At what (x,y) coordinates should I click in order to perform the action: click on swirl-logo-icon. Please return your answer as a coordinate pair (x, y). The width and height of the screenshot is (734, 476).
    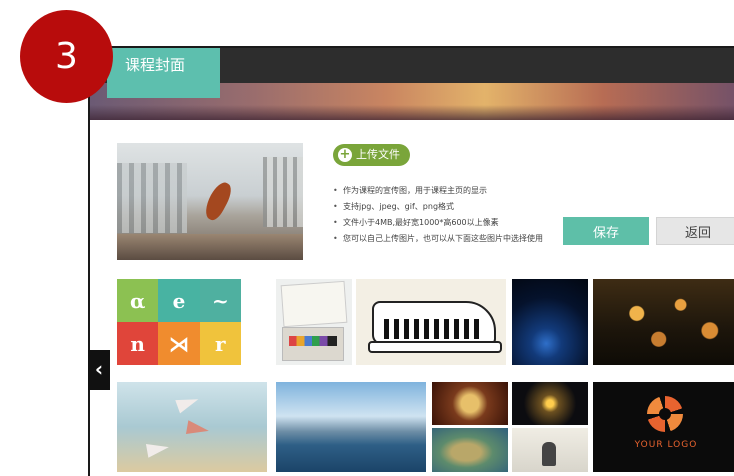
    Looking at the image, I should click on (665, 414).